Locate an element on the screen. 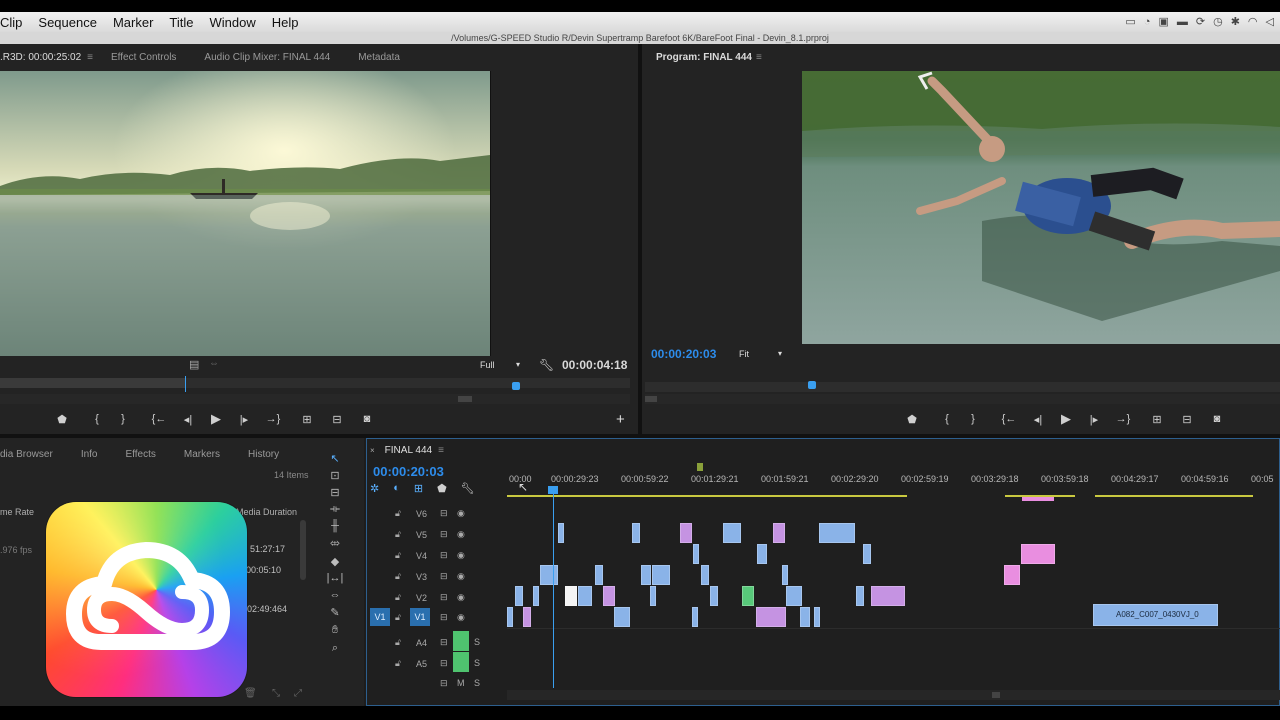  tab-final-444: FINAL 444 is located at coordinates (408, 450).